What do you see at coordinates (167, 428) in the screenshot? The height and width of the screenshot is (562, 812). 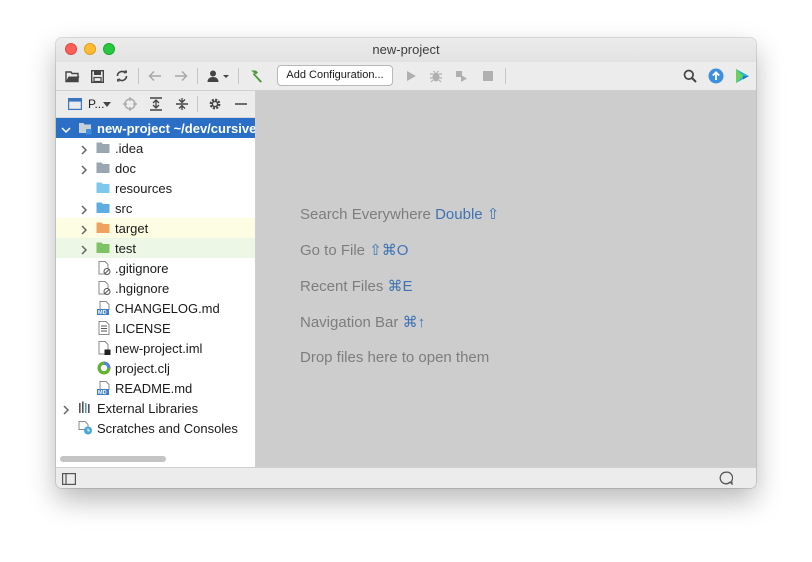 I see `tree-item-label: Scratches and Consoles` at bounding box center [167, 428].